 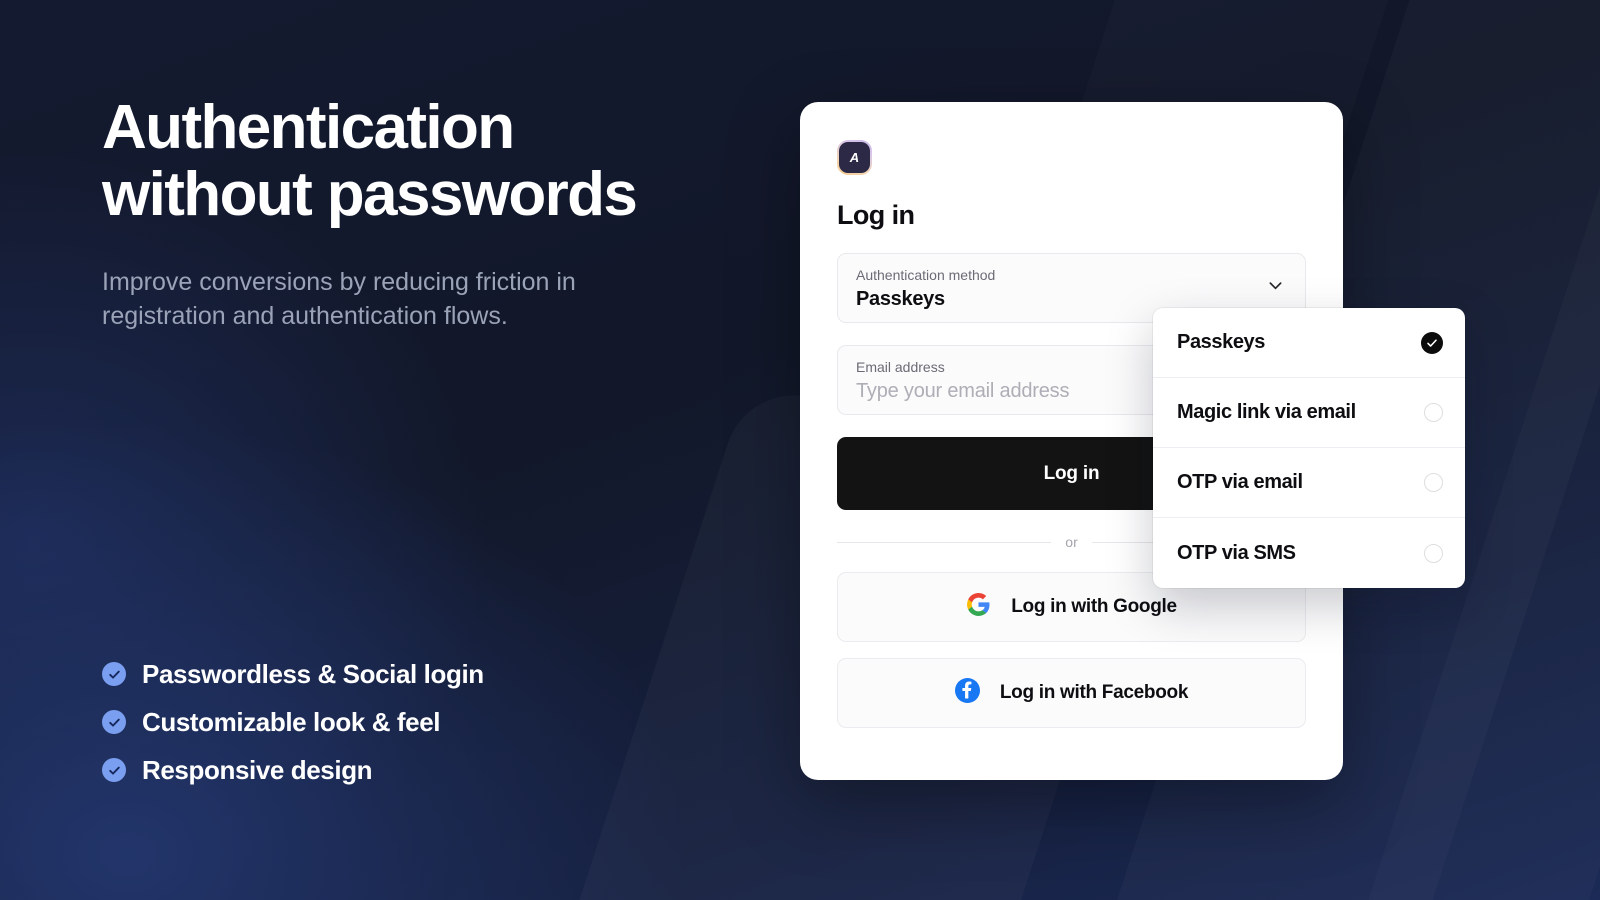 I want to click on facebook-icon, so click(x=967, y=693).